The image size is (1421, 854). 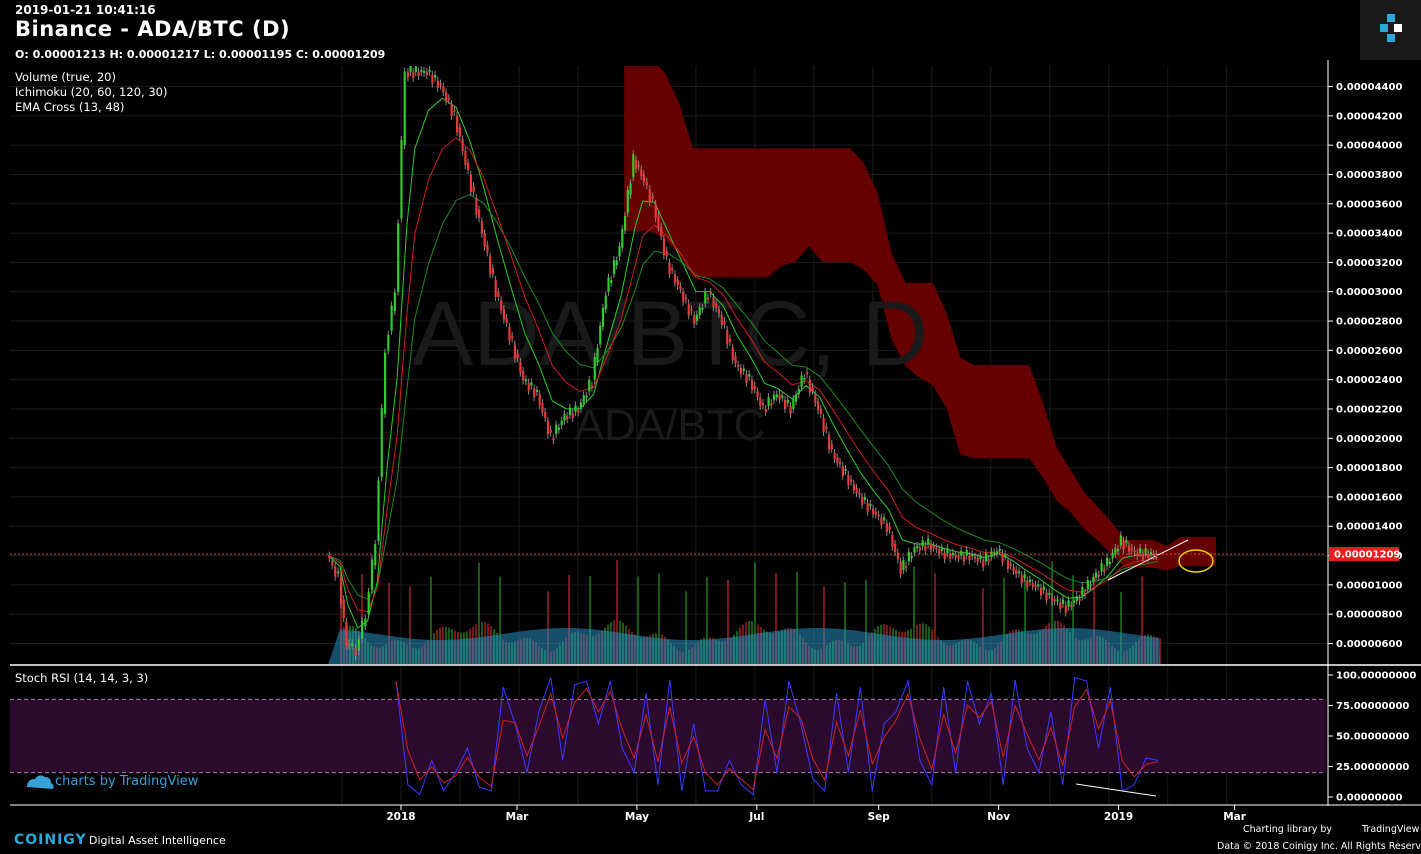 What do you see at coordinates (879, 817) in the screenshot?
I see `time-tick-label: Sep` at bounding box center [879, 817].